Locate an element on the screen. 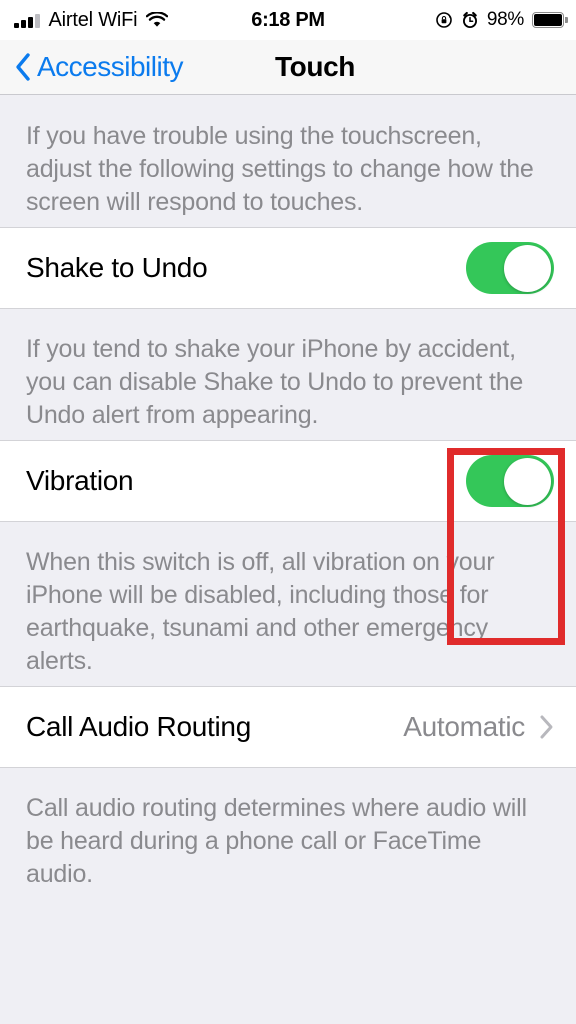 The image size is (576, 1024). shake-to-undo-label: Shake to Undo is located at coordinates (117, 267).